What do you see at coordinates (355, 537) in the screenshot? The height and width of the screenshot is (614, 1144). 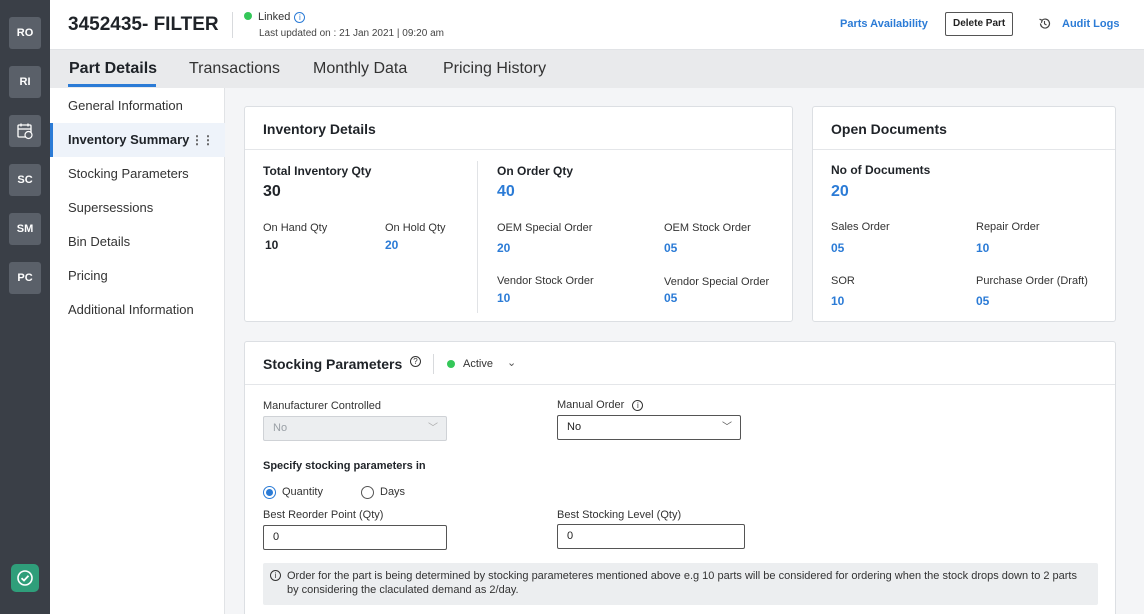 I see `reorder-point-input: 0` at bounding box center [355, 537].